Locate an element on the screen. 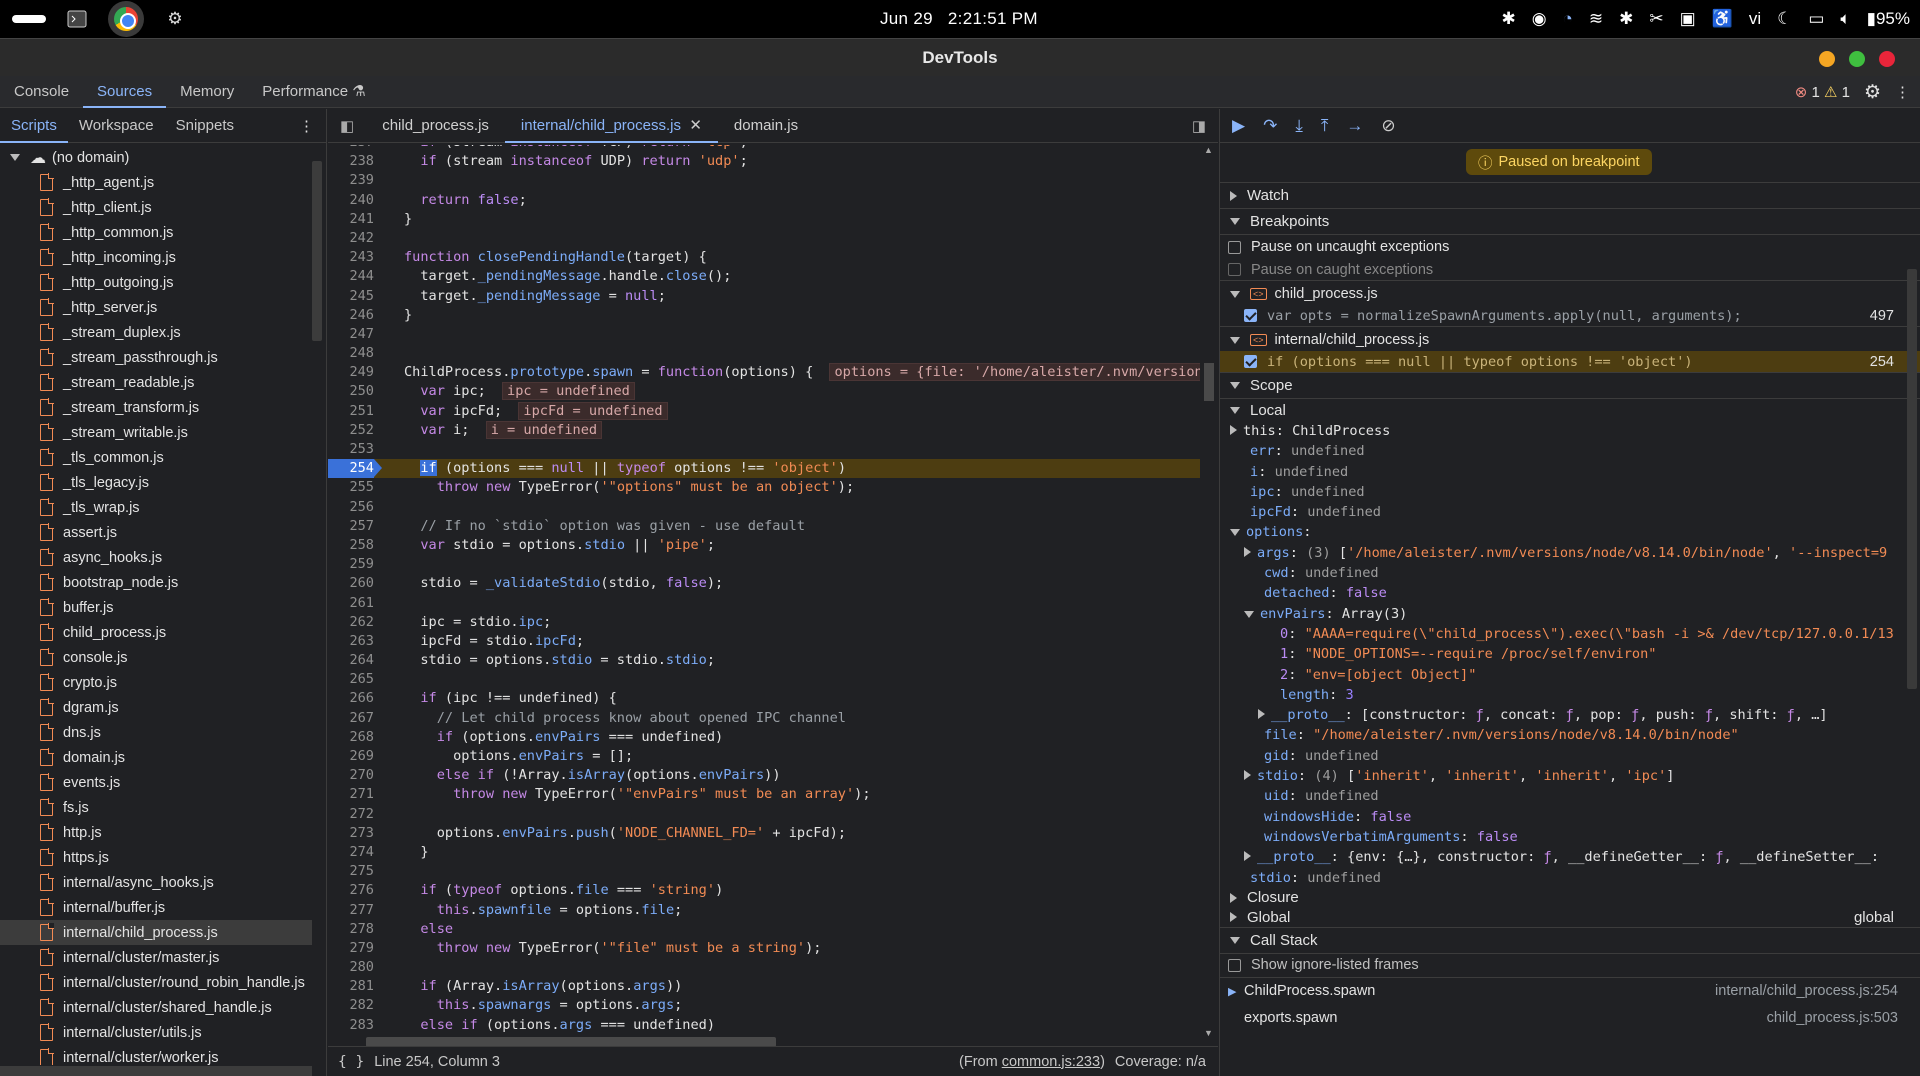 This screenshot has width=1920, height=1076. file-item: https.js is located at coordinates (156, 857).